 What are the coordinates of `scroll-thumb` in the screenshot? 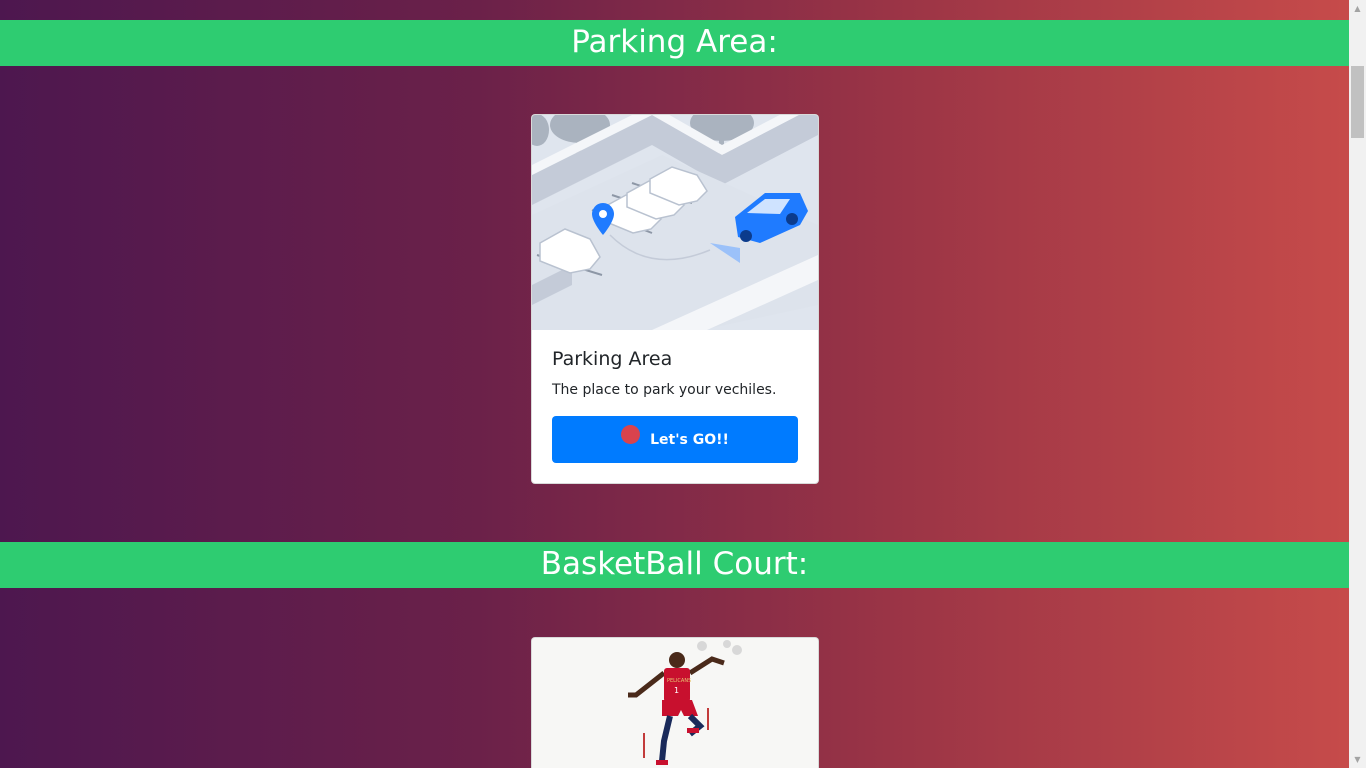 It's located at (1357, 102).